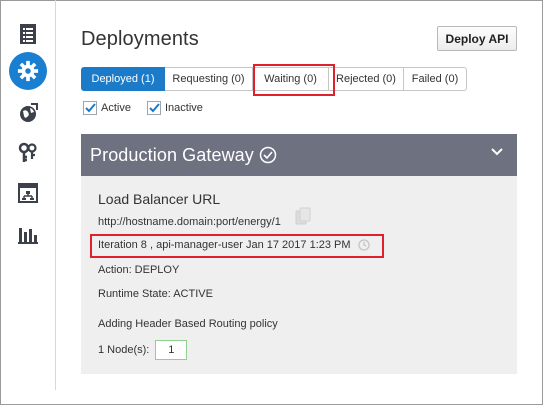  I want to click on nodes-row: 1 Node(s): 1, so click(143, 350).